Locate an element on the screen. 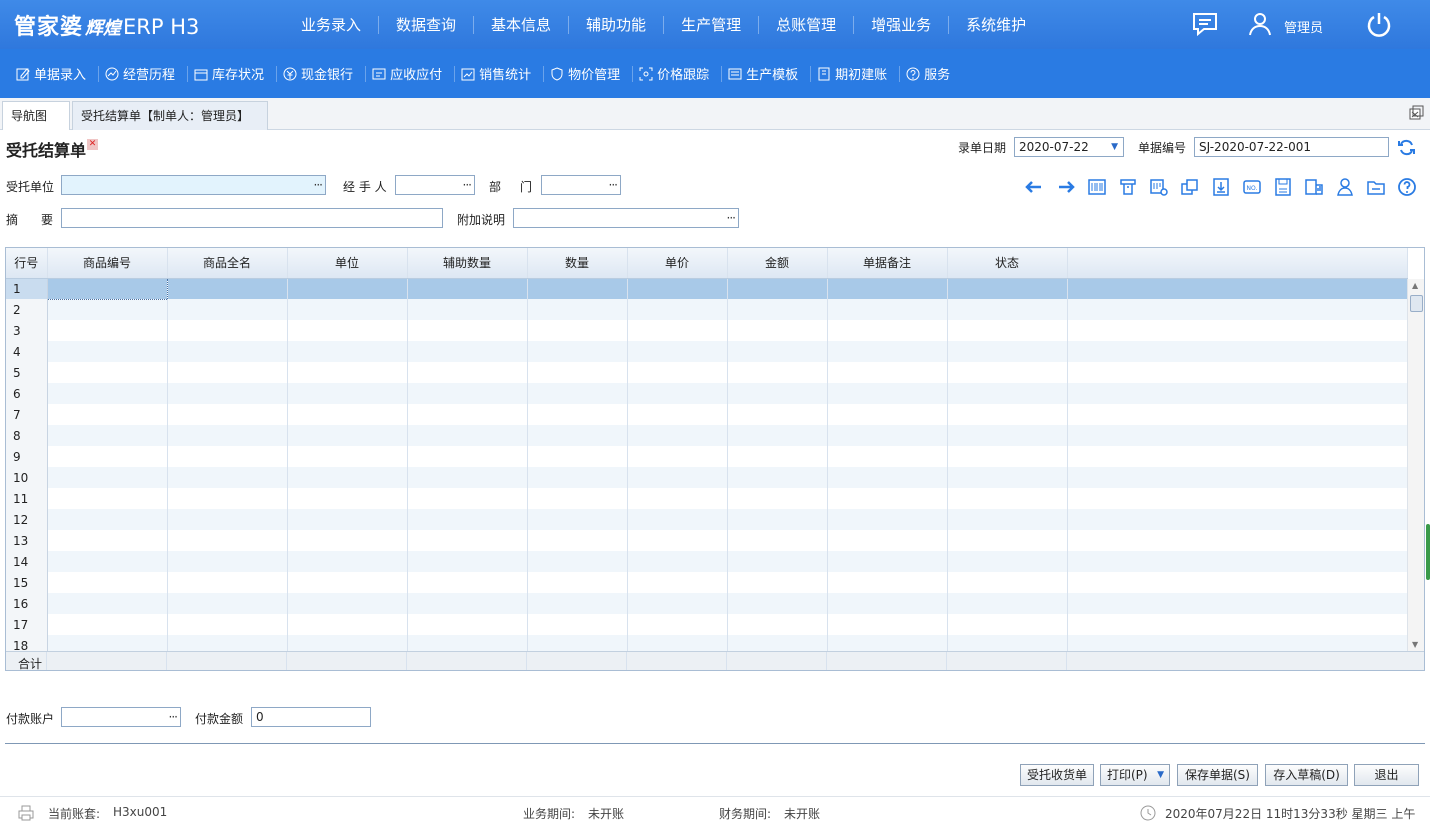  table-row: 1 is located at coordinates (707, 288).